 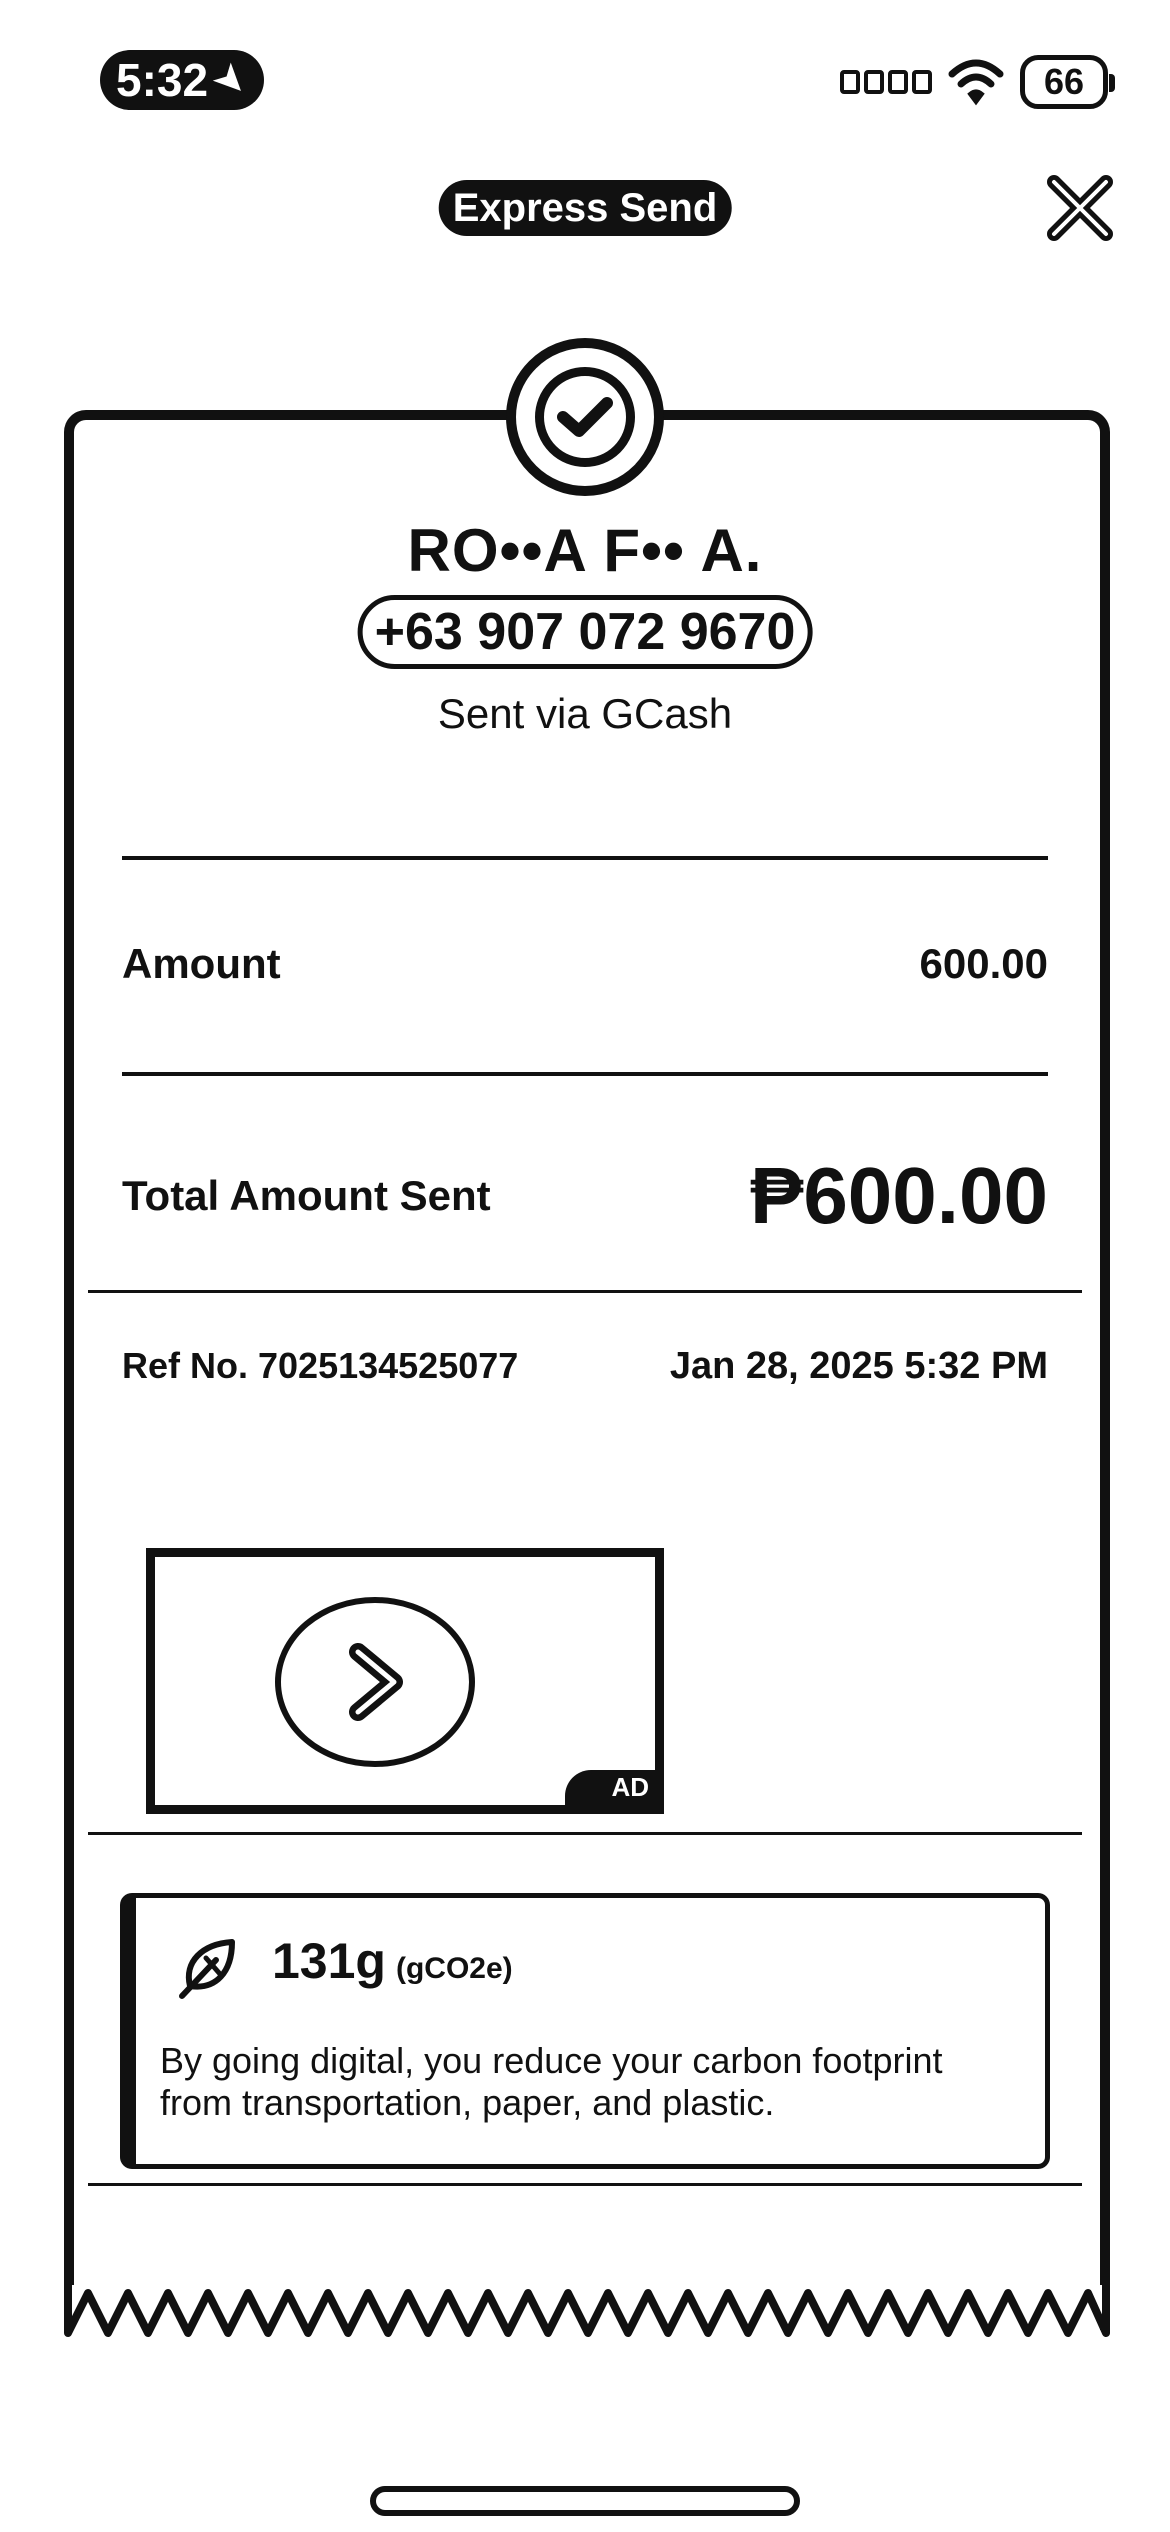 What do you see at coordinates (306, 1195) in the screenshot?
I see `total-label: Total Amount Sent` at bounding box center [306, 1195].